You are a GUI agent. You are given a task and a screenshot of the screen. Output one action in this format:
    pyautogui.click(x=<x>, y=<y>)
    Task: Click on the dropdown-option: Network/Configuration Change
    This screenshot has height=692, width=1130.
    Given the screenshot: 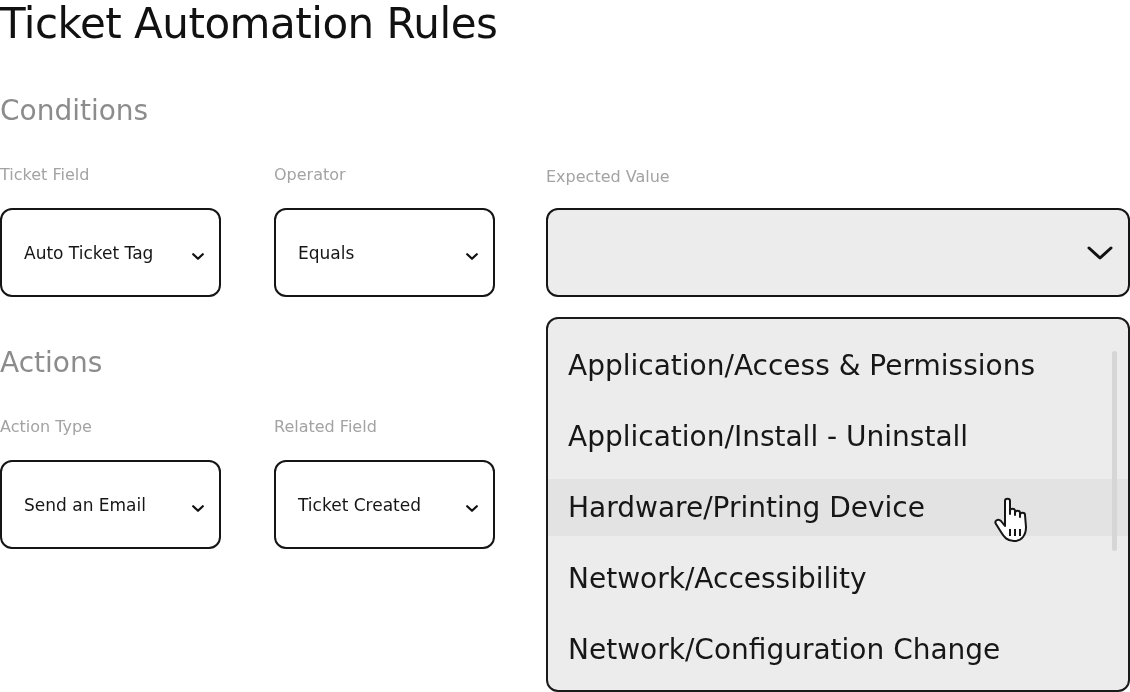 What is the action you would take?
    pyautogui.click(x=838, y=649)
    